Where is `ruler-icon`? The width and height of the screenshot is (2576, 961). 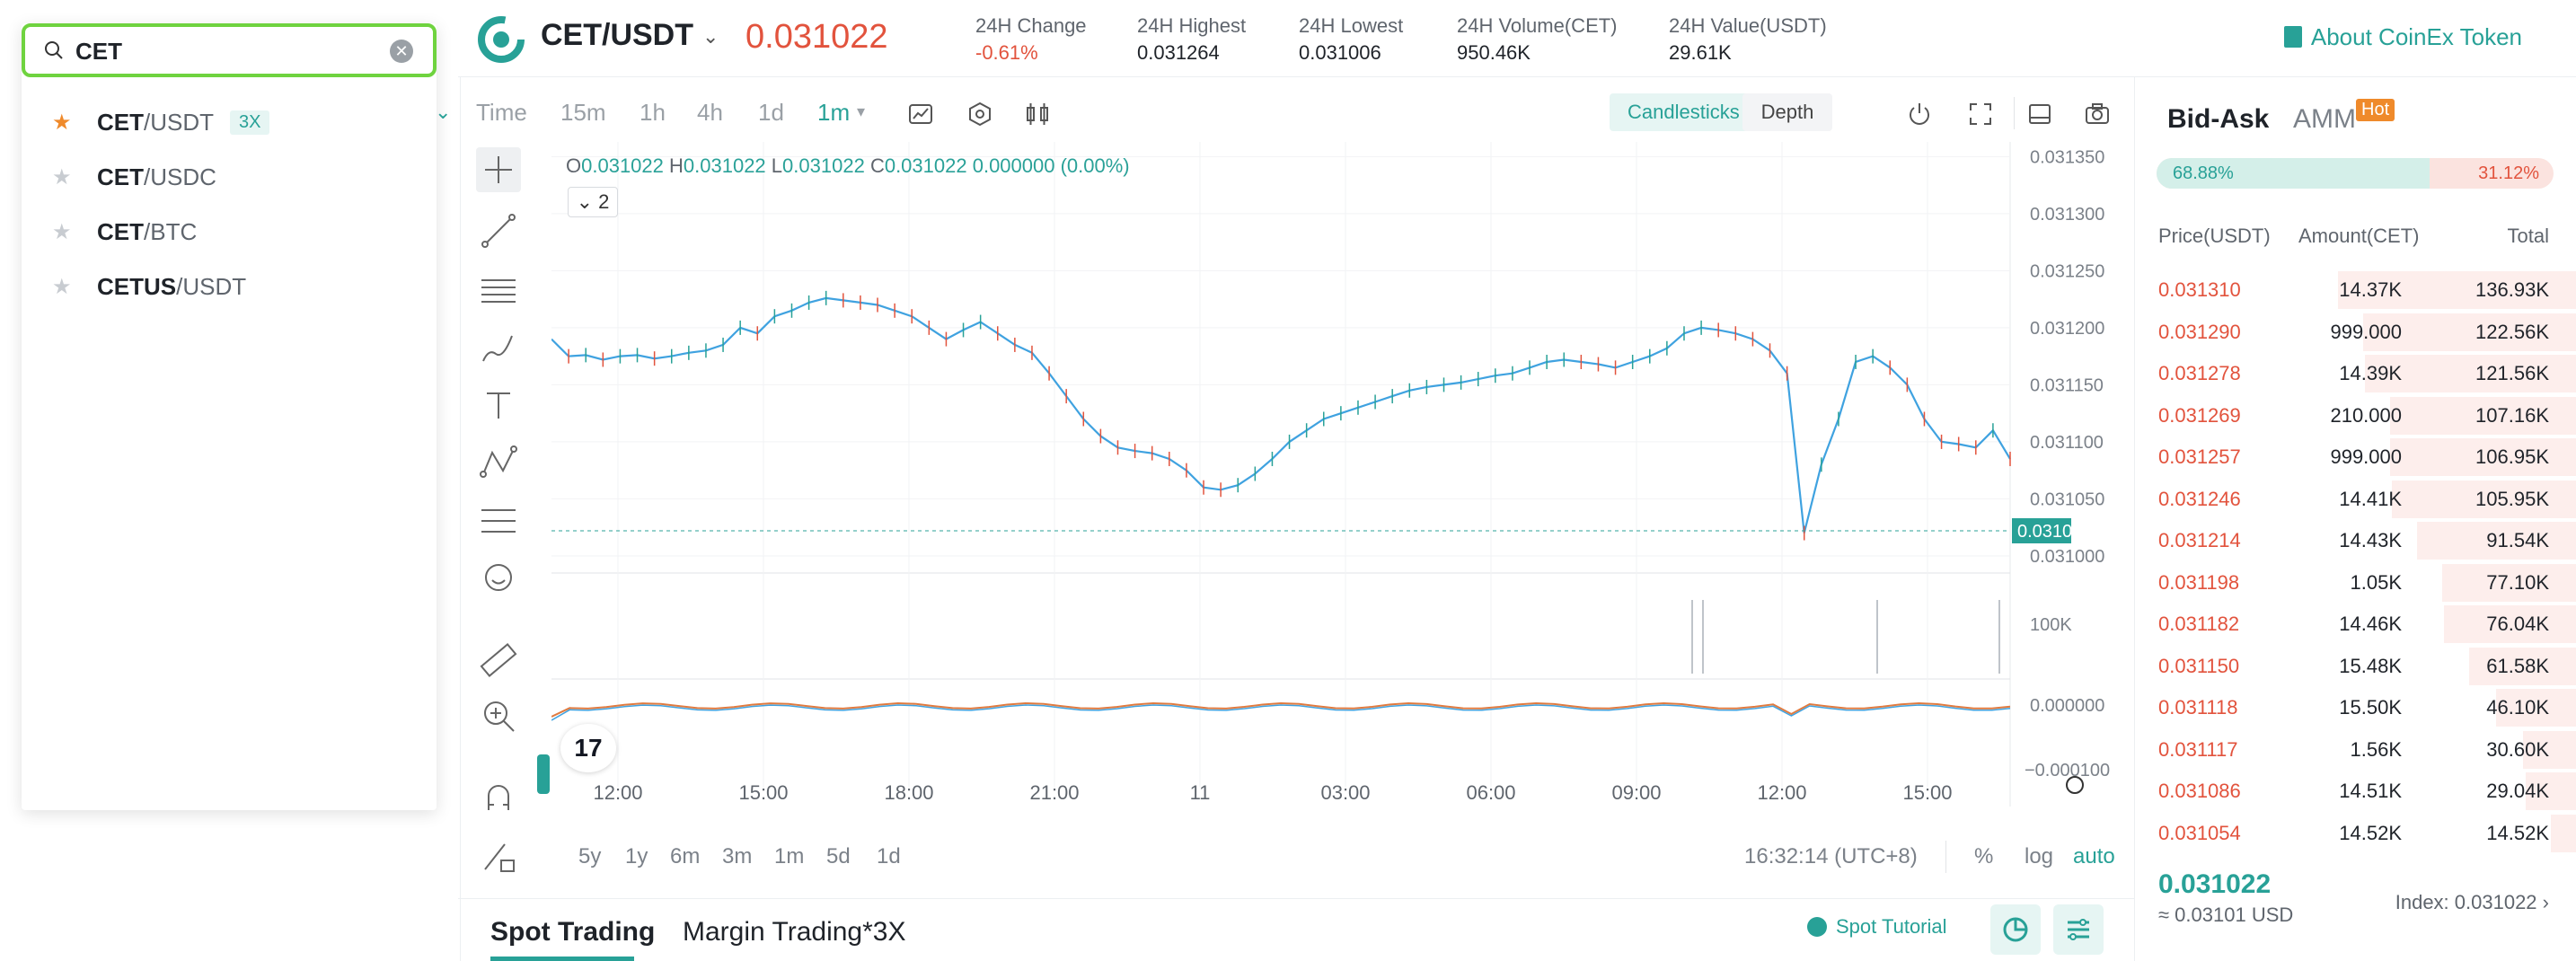 ruler-icon is located at coordinates (498, 660).